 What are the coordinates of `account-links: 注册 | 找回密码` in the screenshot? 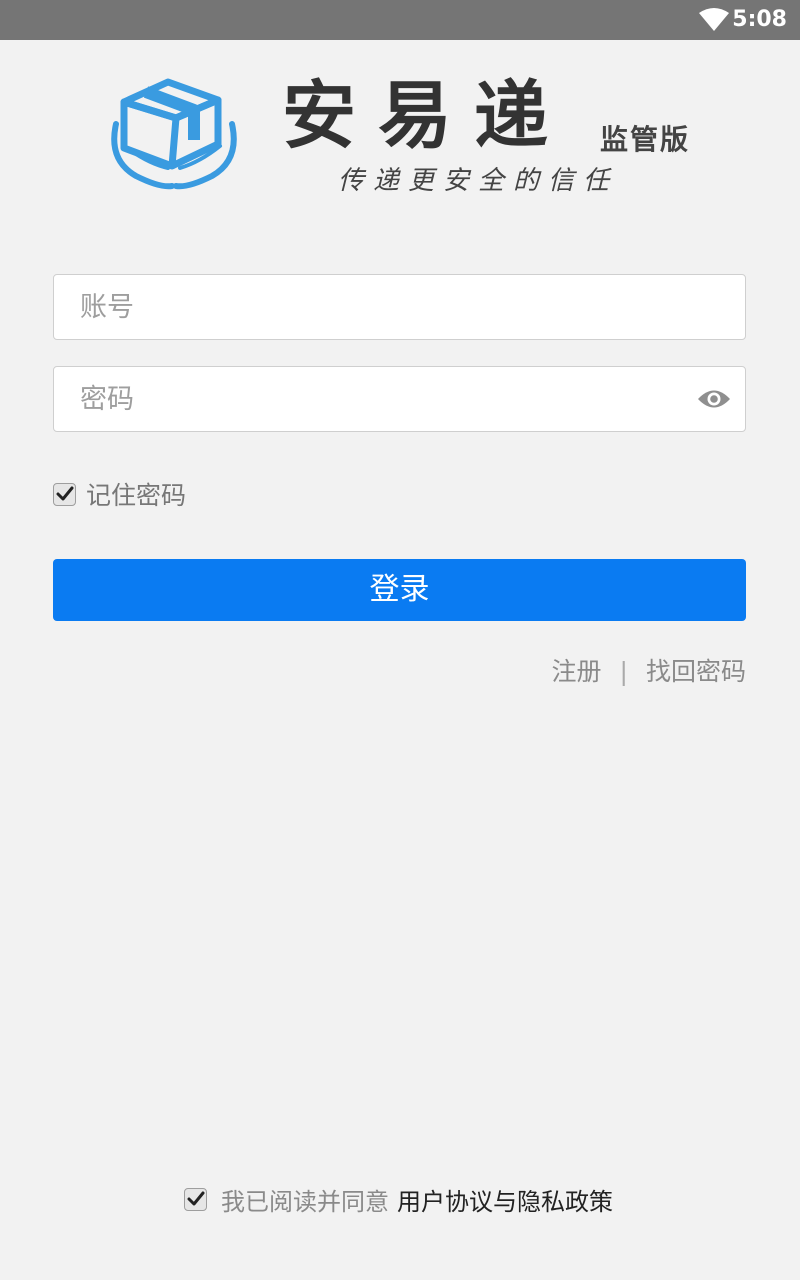 It's located at (649, 670).